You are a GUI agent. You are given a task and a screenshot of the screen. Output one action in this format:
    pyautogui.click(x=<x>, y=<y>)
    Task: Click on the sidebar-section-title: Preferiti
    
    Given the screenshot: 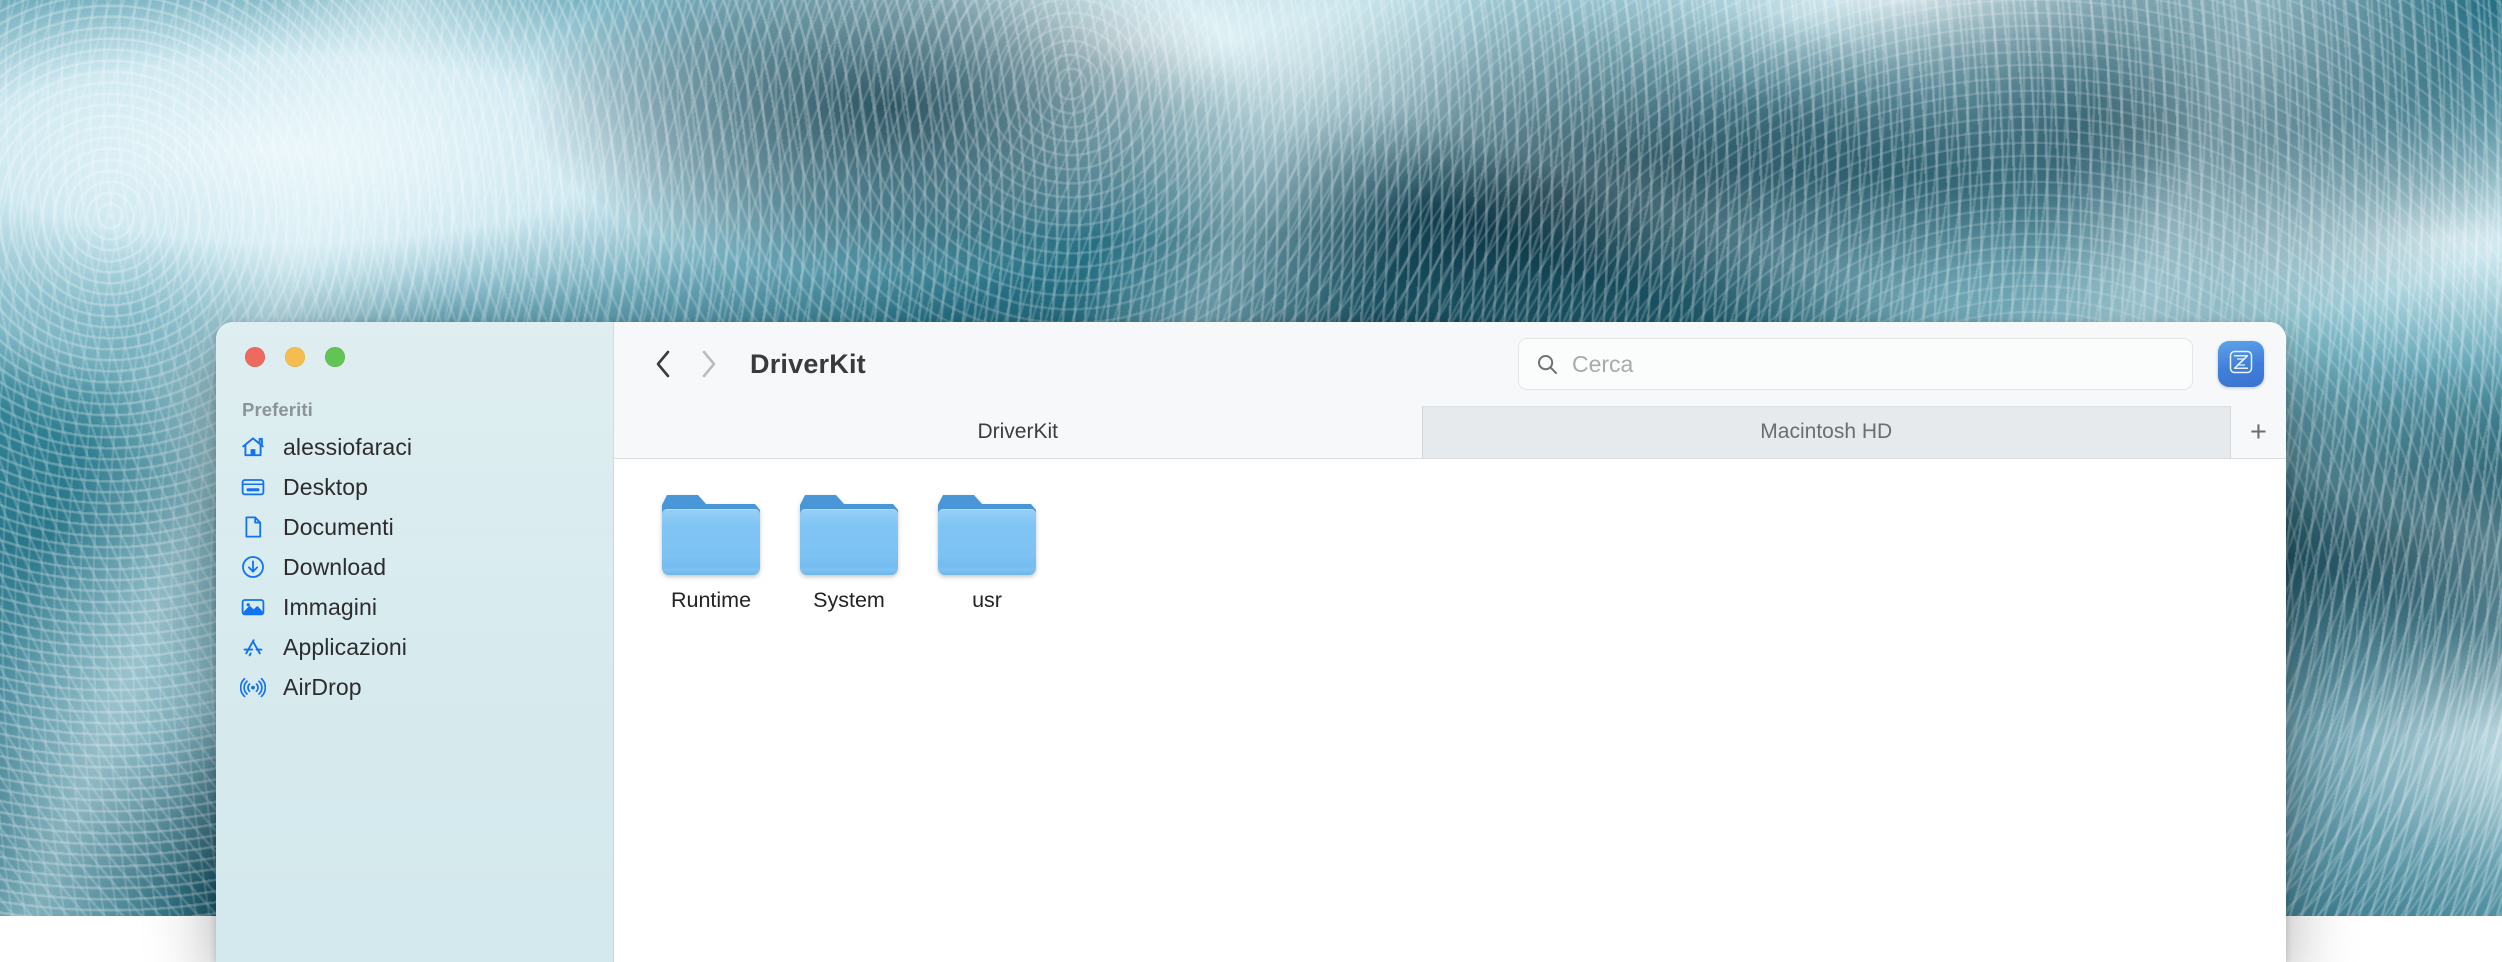 What is the action you would take?
    pyautogui.click(x=427, y=410)
    